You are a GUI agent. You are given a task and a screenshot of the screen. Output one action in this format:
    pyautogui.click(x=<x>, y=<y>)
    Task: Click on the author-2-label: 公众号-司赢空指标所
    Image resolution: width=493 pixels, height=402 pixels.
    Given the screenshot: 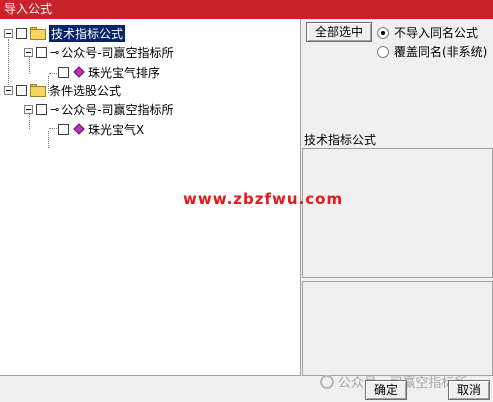 What is the action you would take?
    pyautogui.click(x=117, y=109)
    